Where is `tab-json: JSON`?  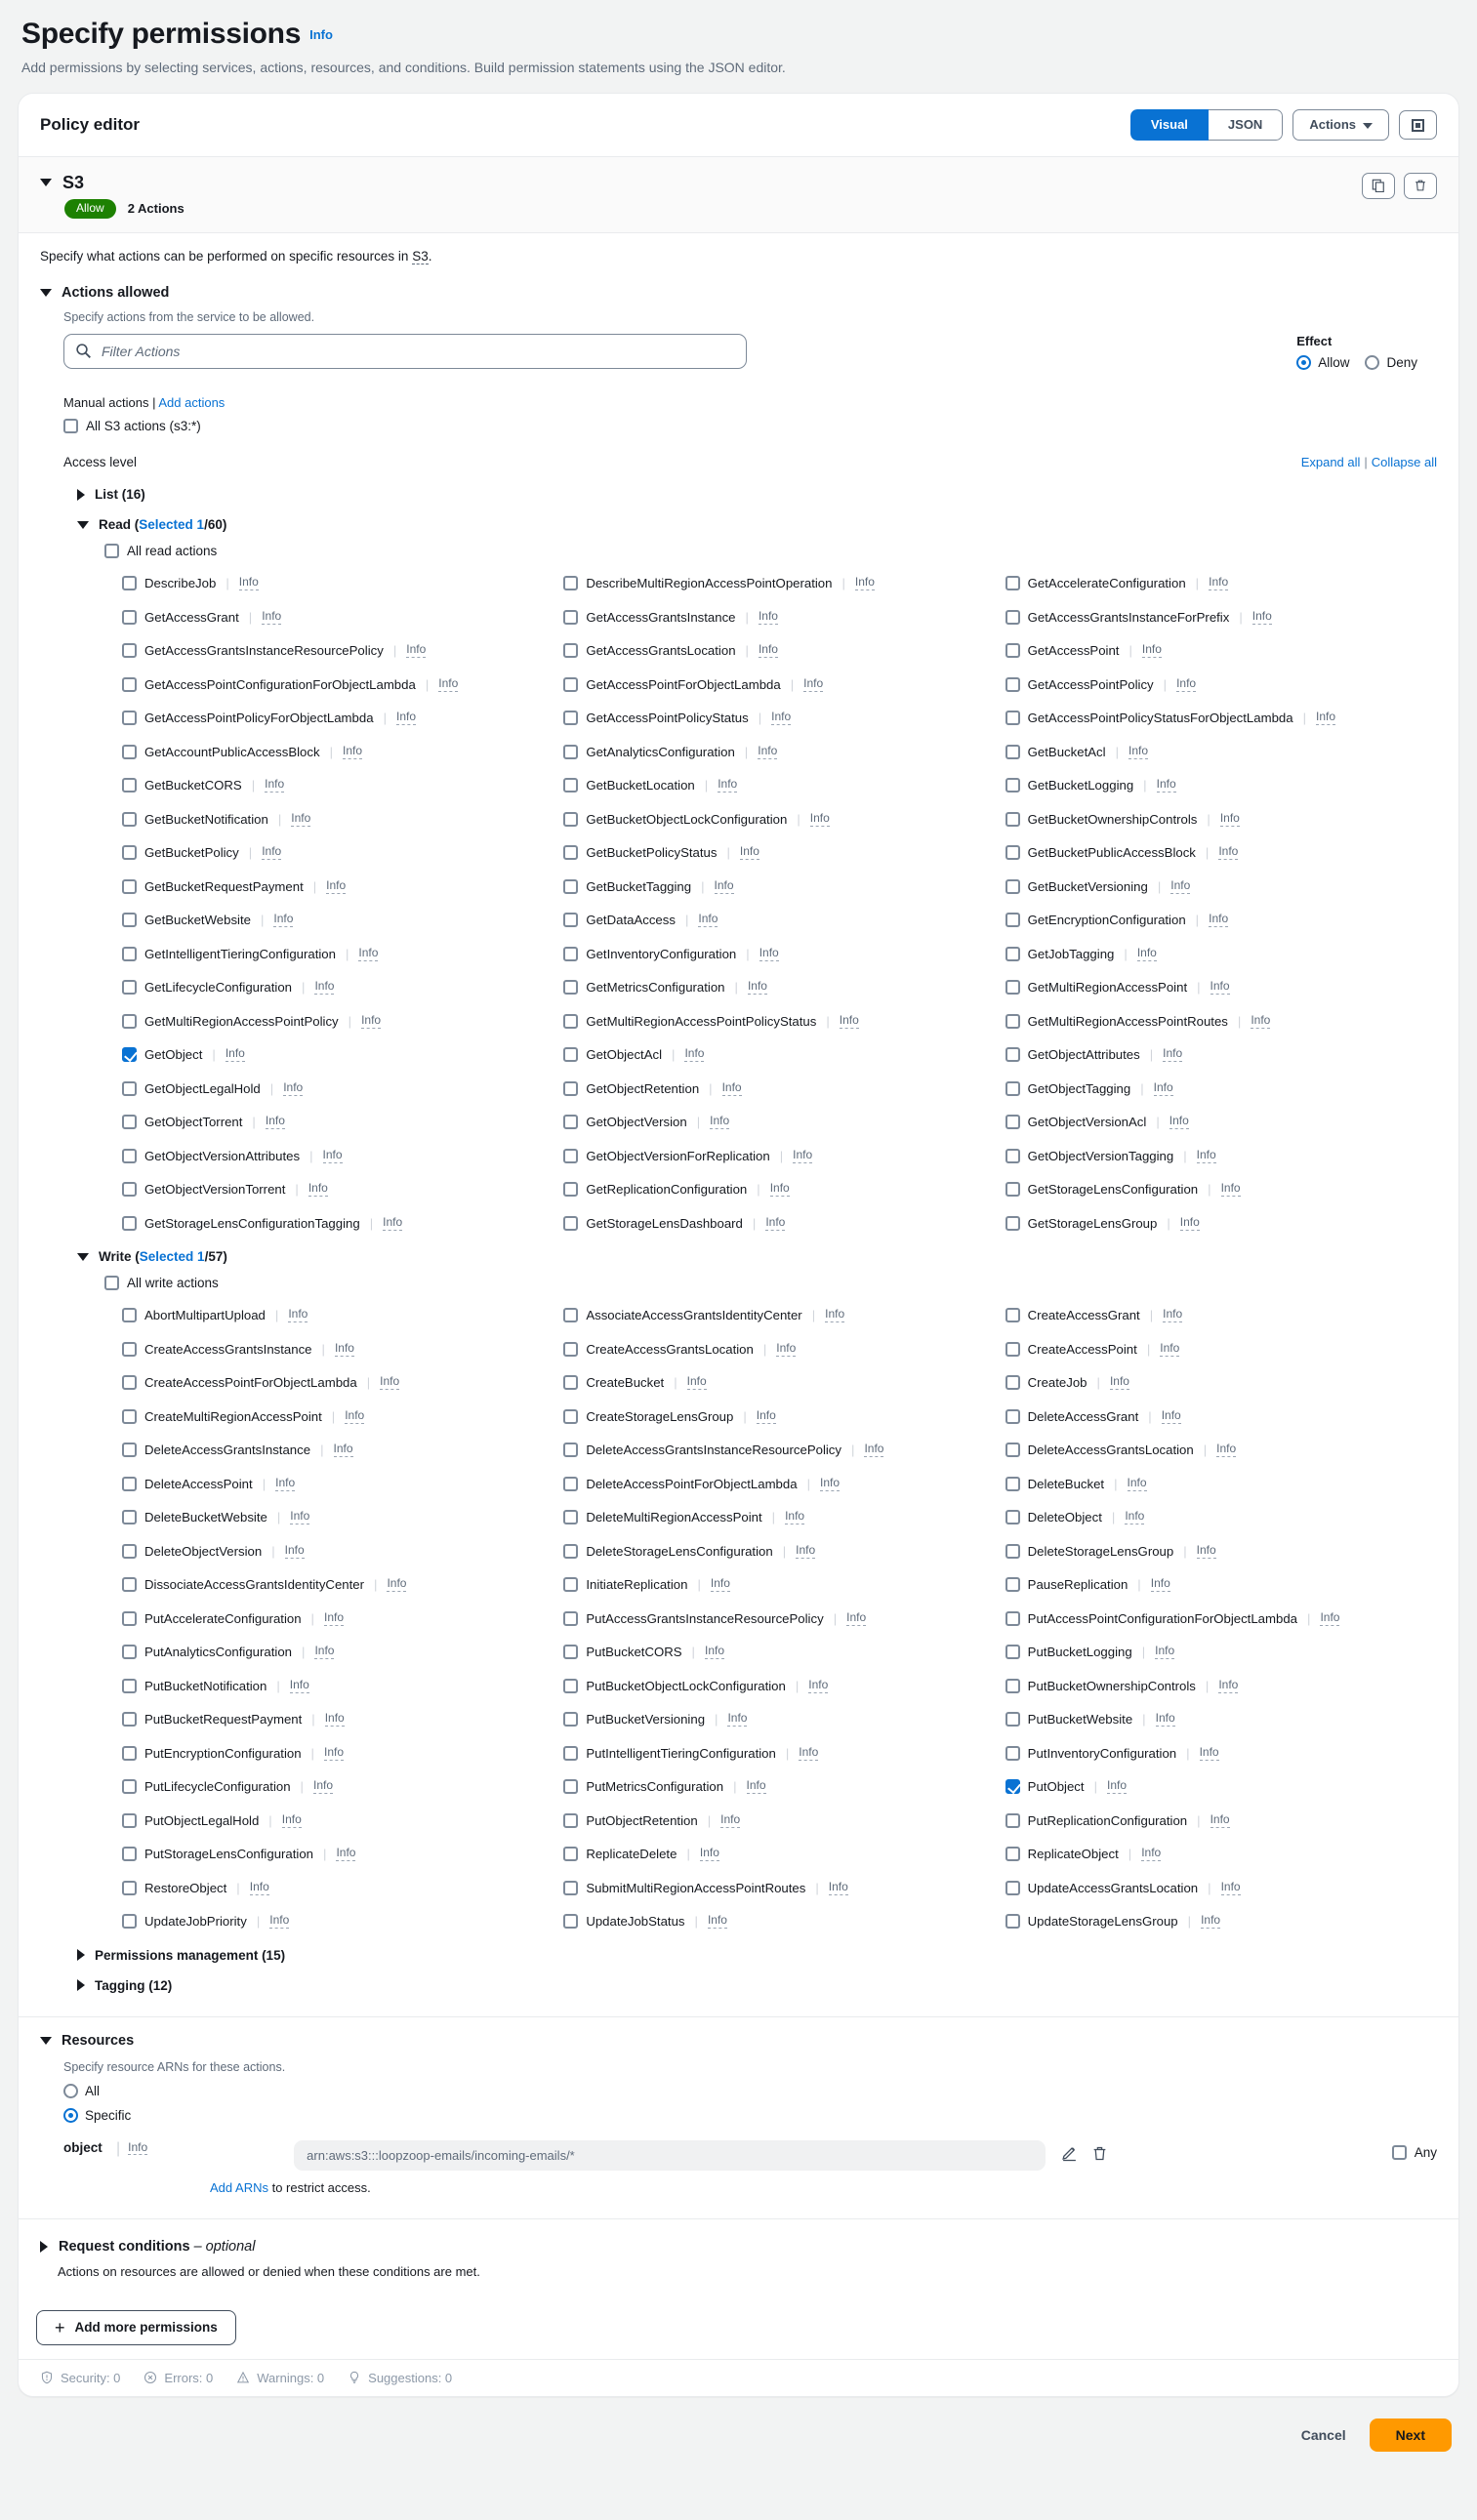
tab-json: JSON is located at coordinates (1246, 125).